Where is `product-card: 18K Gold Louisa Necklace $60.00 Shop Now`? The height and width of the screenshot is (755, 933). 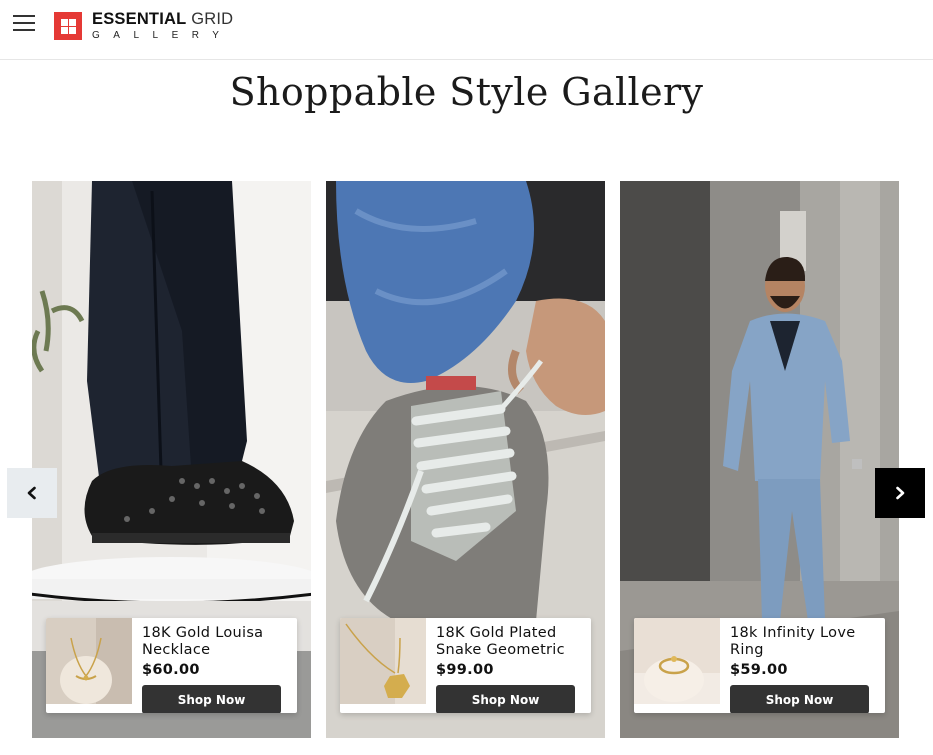
product-card: 18K Gold Louisa Necklace $60.00 Shop Now is located at coordinates (171, 665).